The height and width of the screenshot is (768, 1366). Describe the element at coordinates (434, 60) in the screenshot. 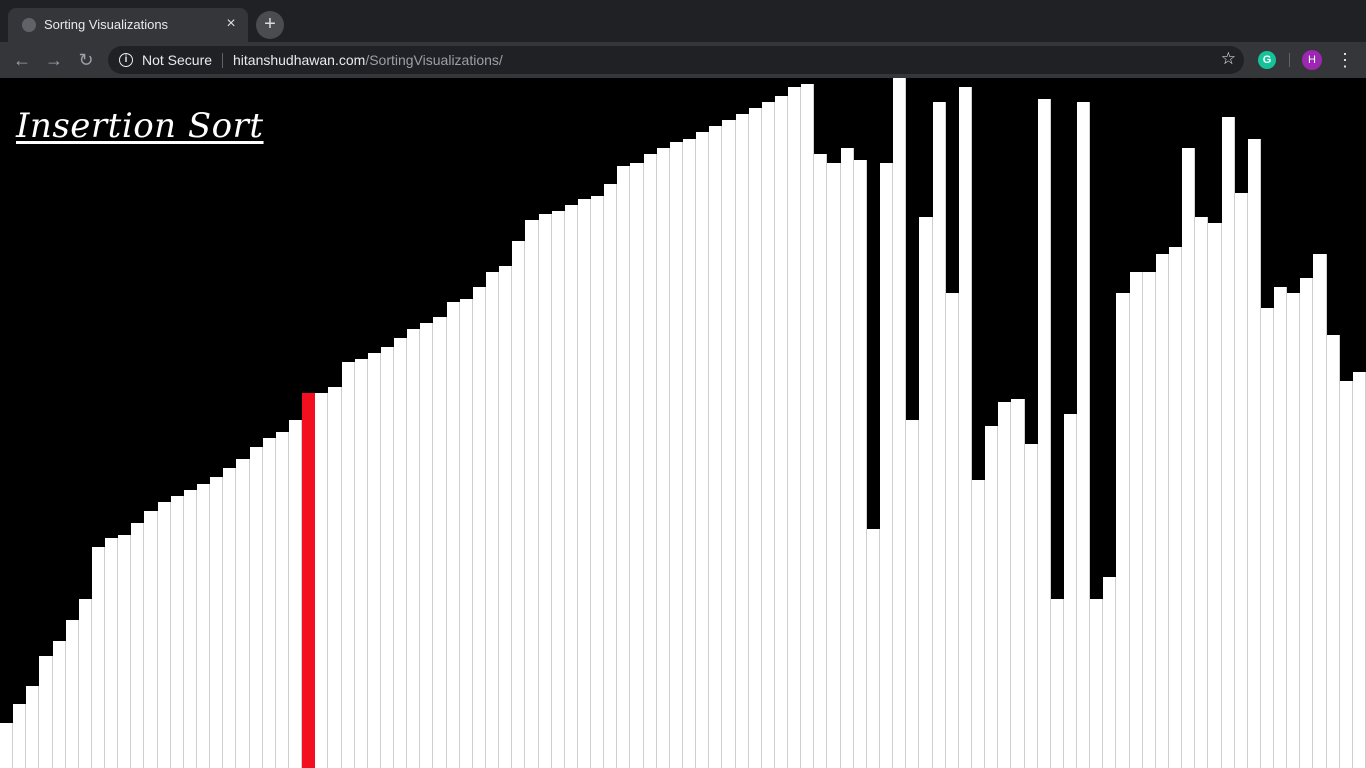

I see `url-path: /SortingVisualizations/` at that location.